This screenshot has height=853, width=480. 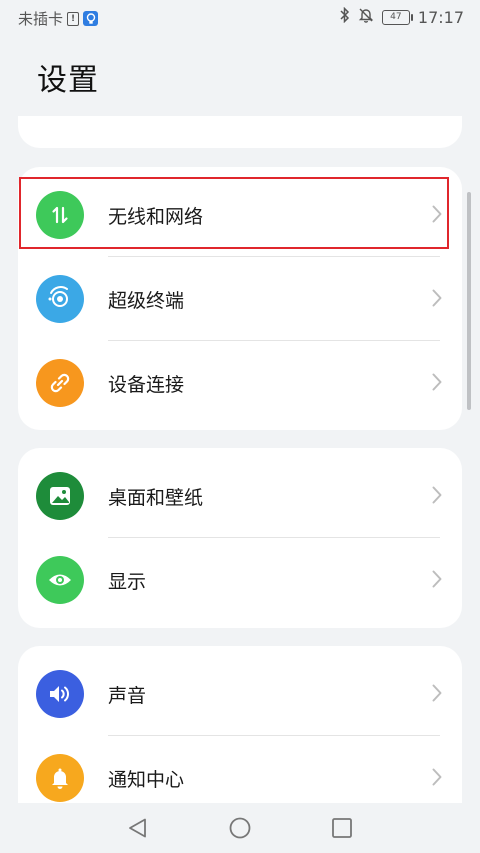 I want to click on home-icon, so click(x=240, y=830).